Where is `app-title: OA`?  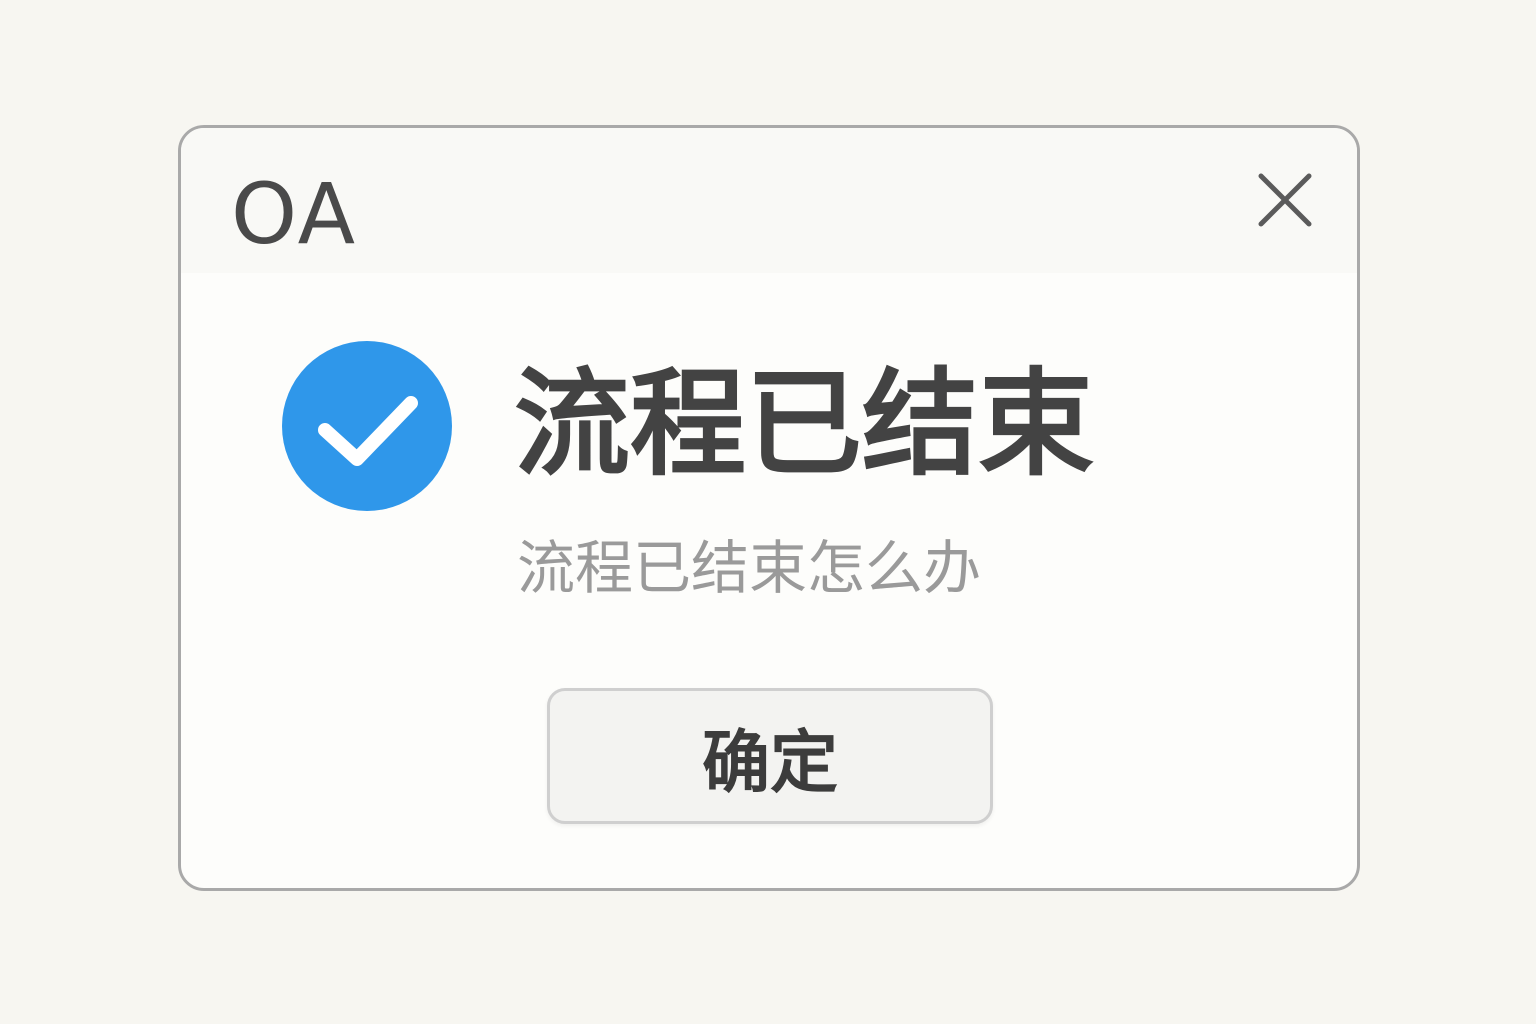 app-title: OA is located at coordinates (294, 214).